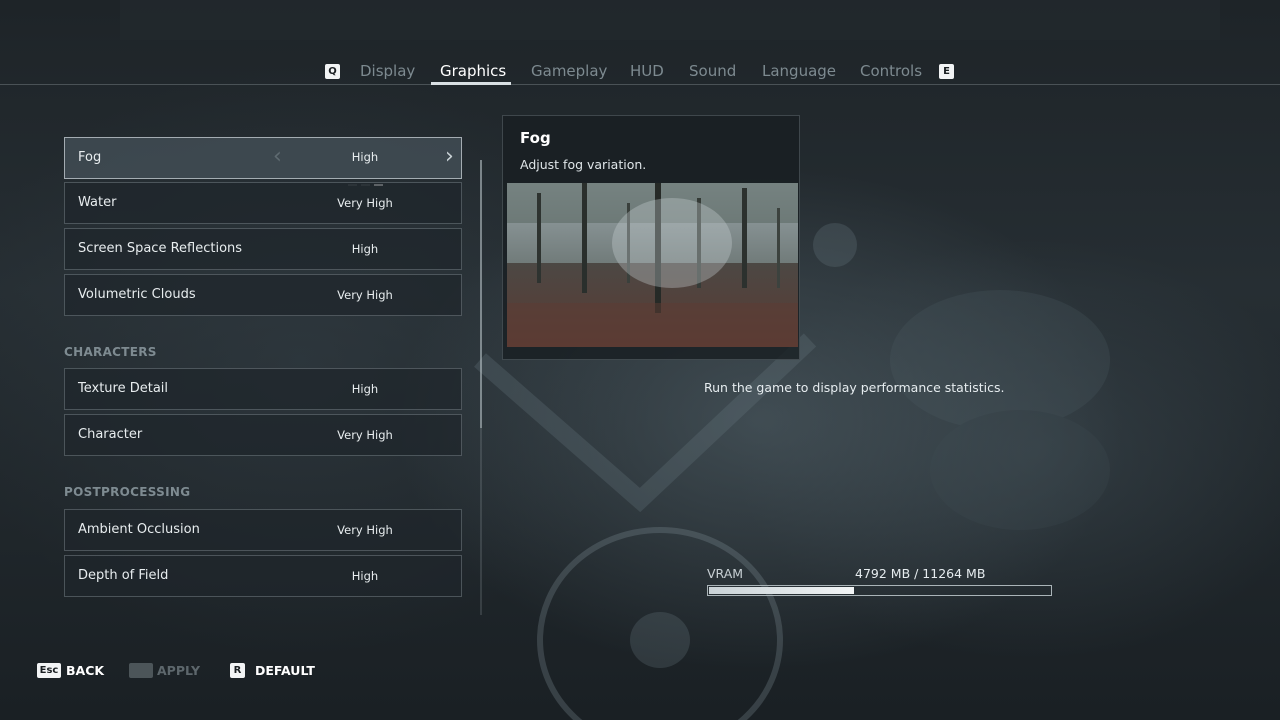  What do you see at coordinates (110, 352) in the screenshot?
I see `section-header-characters: CHARACTERS` at bounding box center [110, 352].